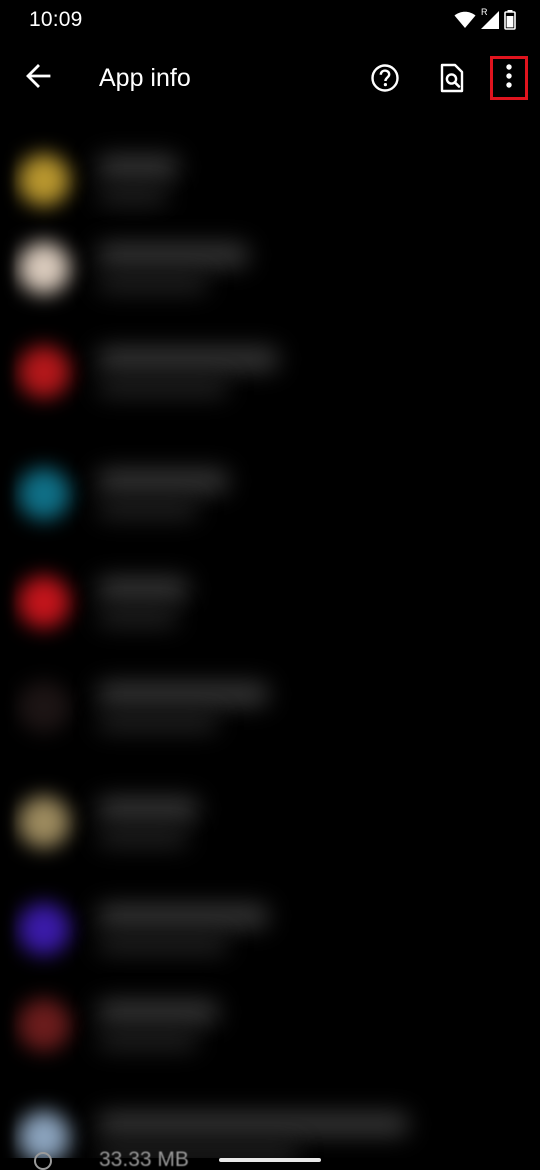  What do you see at coordinates (56, 19) in the screenshot?
I see `status-time: 10:09` at bounding box center [56, 19].